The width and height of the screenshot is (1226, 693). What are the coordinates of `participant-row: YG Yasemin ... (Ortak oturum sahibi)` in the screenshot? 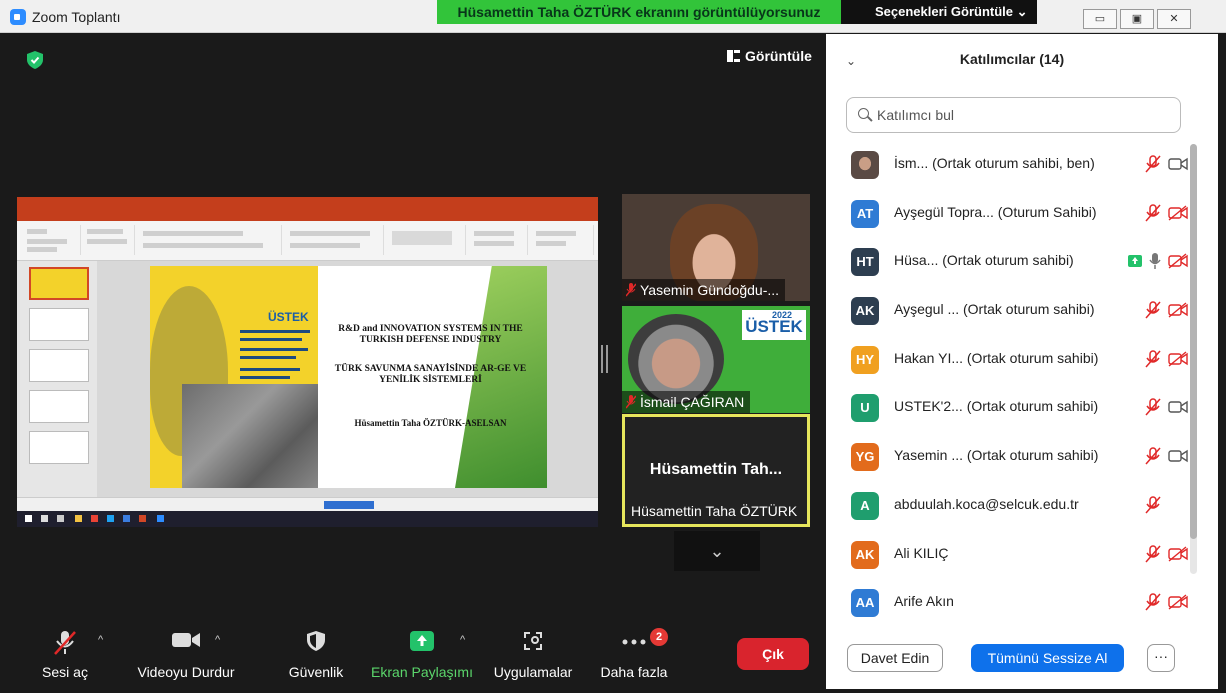 It's located at (1007, 457).